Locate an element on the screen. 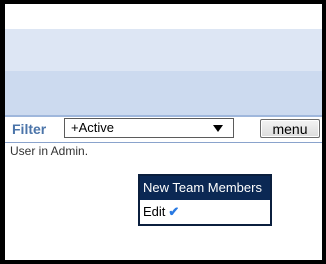 The height and width of the screenshot is (264, 326). filter-toolbar: Filter +Active menu is located at coordinates (163, 130).